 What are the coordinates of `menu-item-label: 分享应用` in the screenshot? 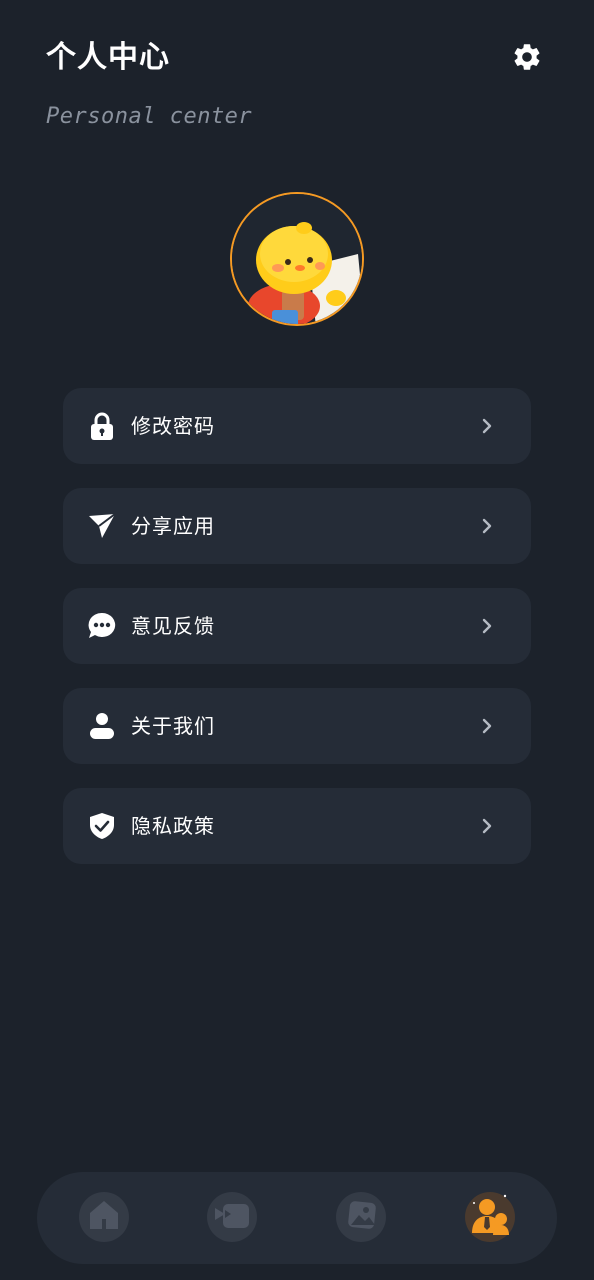 It's located at (173, 526).